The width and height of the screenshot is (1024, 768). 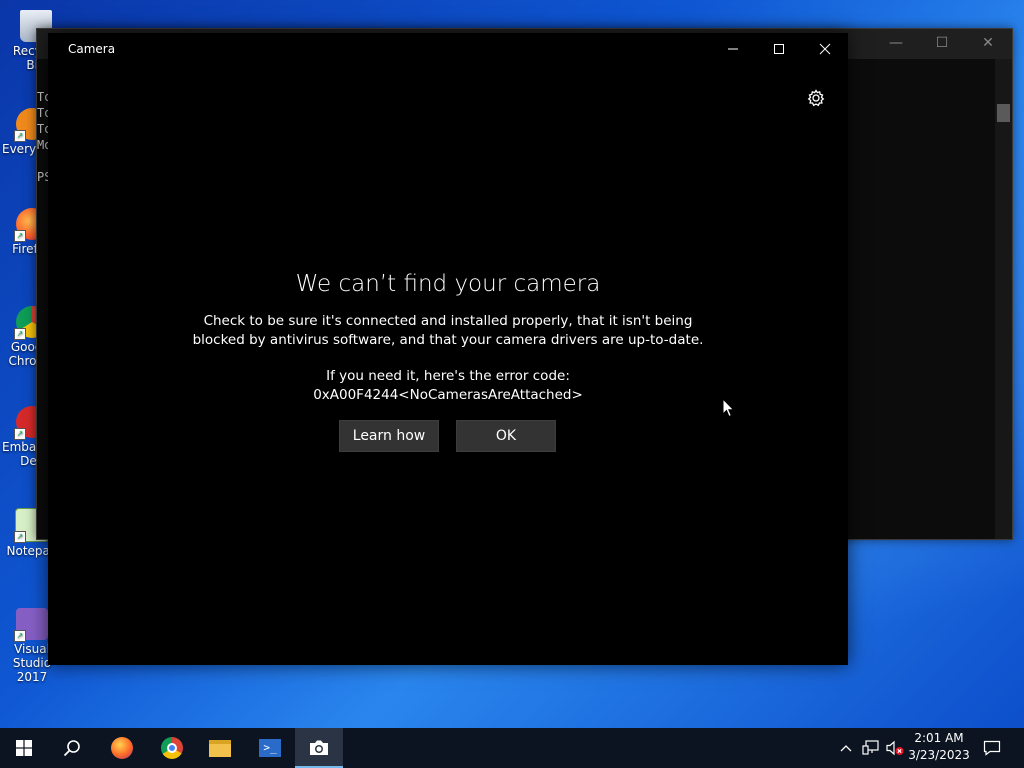 I want to click on clock-time: 2:01 AM, so click(x=939, y=738).